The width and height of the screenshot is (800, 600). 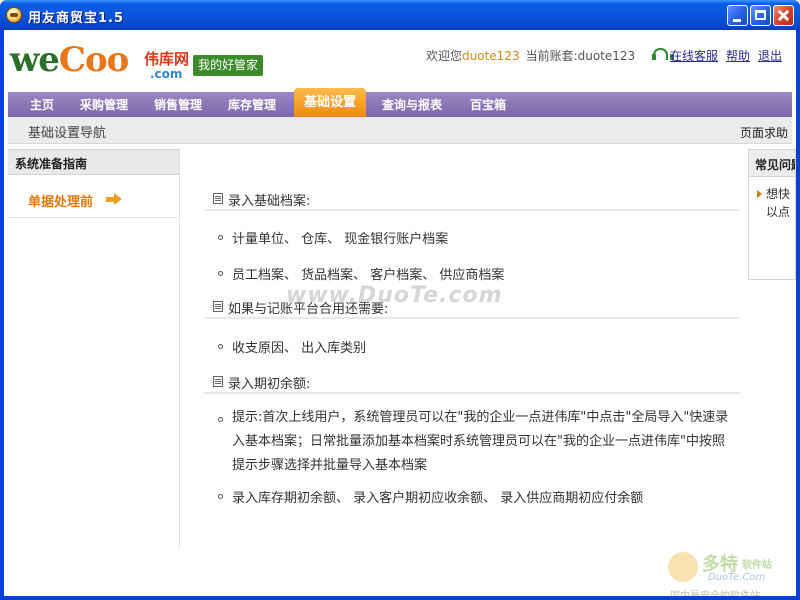 What do you see at coordinates (757, 565) in the screenshot?
I see `watermark-brand-sub: 软件站` at bounding box center [757, 565].